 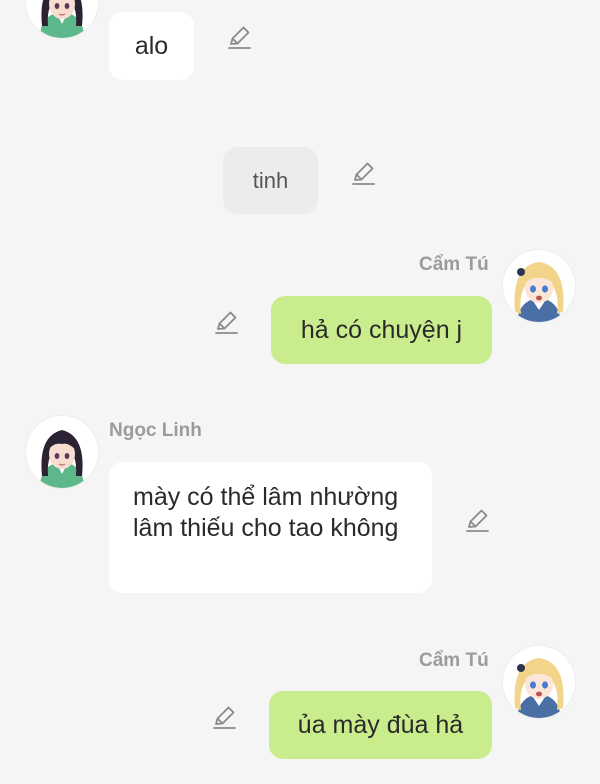 I want to click on system-message-bubble: tinh, so click(x=270, y=180).